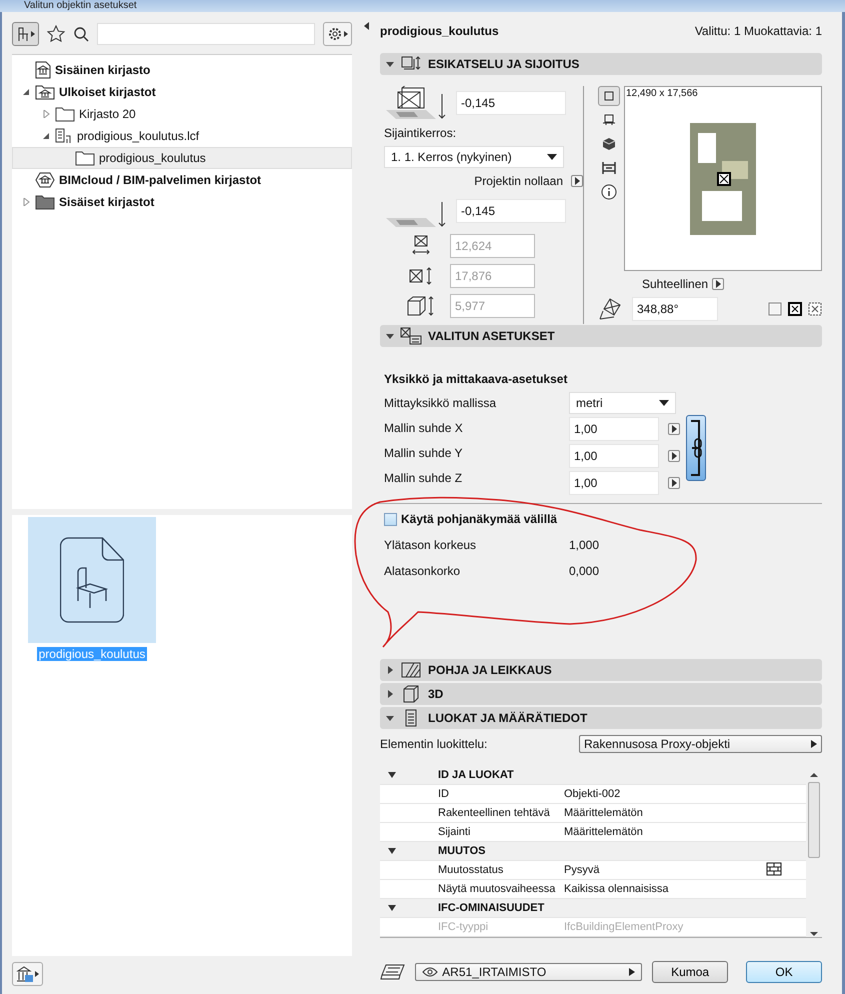  What do you see at coordinates (434, 744) in the screenshot?
I see `classification-label: Elementin luokittelu:` at bounding box center [434, 744].